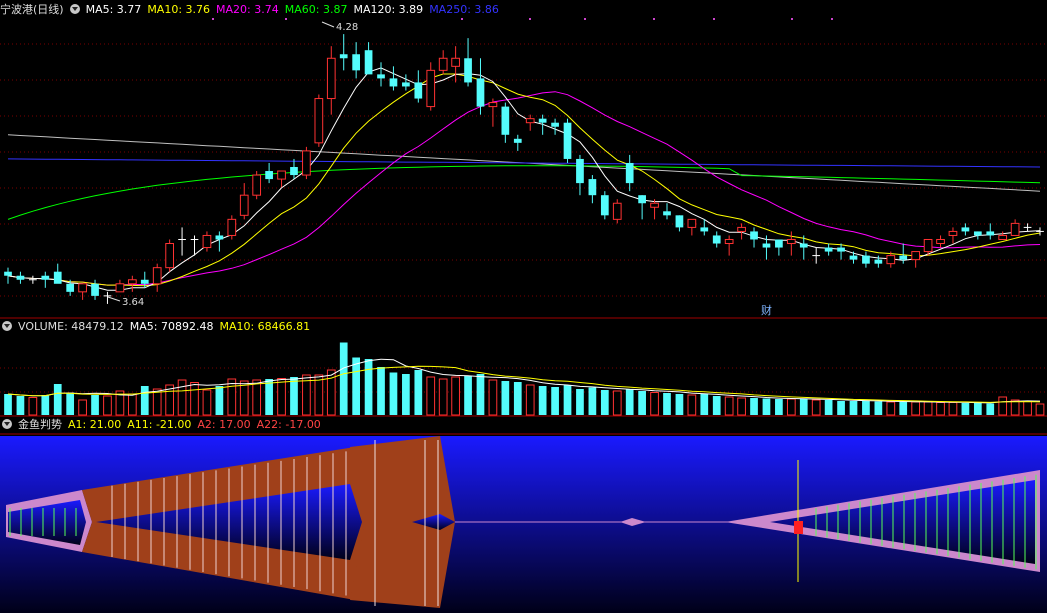 Image resolution: width=1047 pixels, height=613 pixels. What do you see at coordinates (347, 27) in the screenshot?
I see `high-price-label: 4.28` at bounding box center [347, 27].